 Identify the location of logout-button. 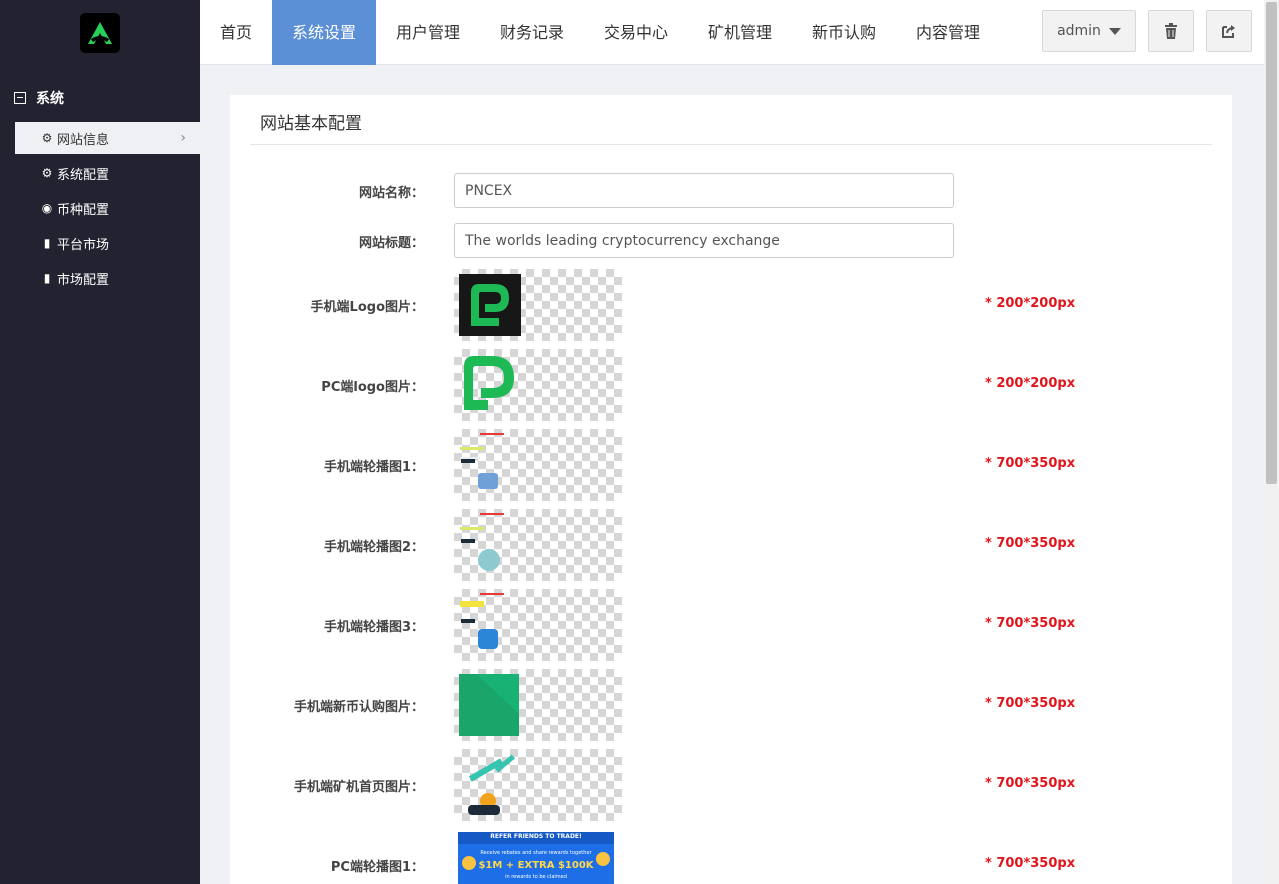
(1229, 31).